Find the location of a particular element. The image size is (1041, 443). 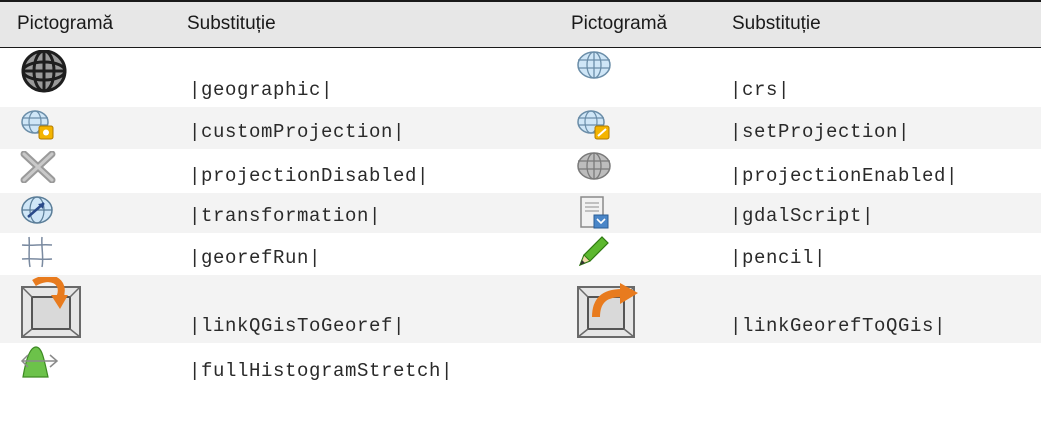

header-substitution-2: Substituție is located at coordinates (881, 24).